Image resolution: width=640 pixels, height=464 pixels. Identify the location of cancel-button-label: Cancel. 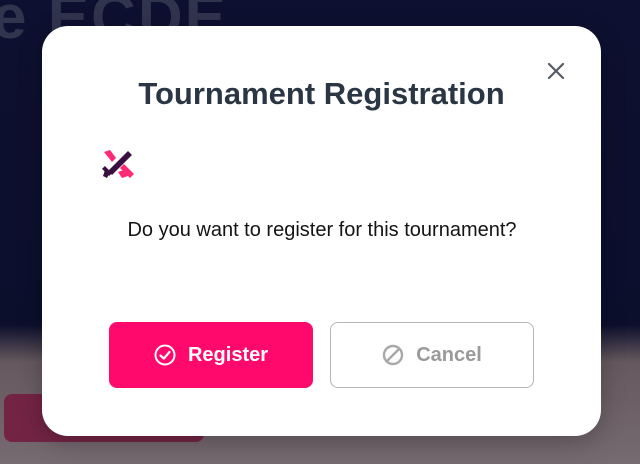
(449, 354).